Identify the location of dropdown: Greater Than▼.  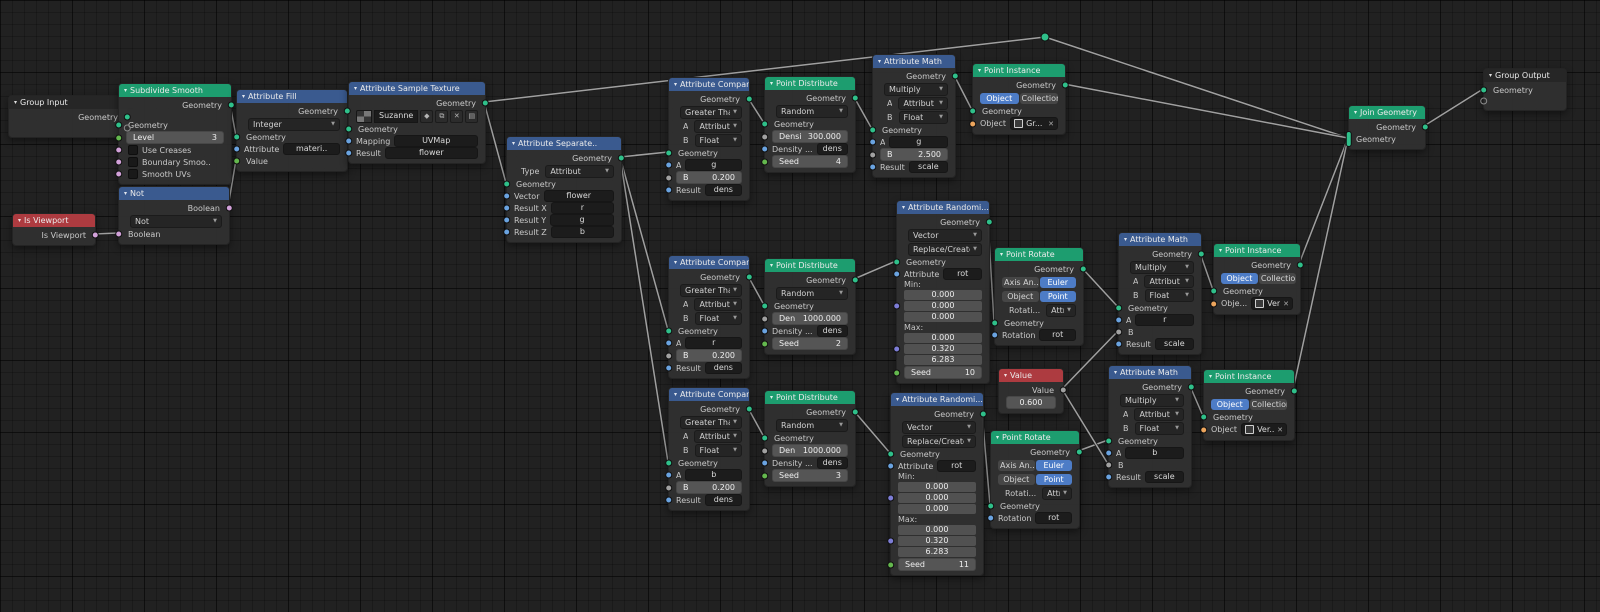
(711, 290).